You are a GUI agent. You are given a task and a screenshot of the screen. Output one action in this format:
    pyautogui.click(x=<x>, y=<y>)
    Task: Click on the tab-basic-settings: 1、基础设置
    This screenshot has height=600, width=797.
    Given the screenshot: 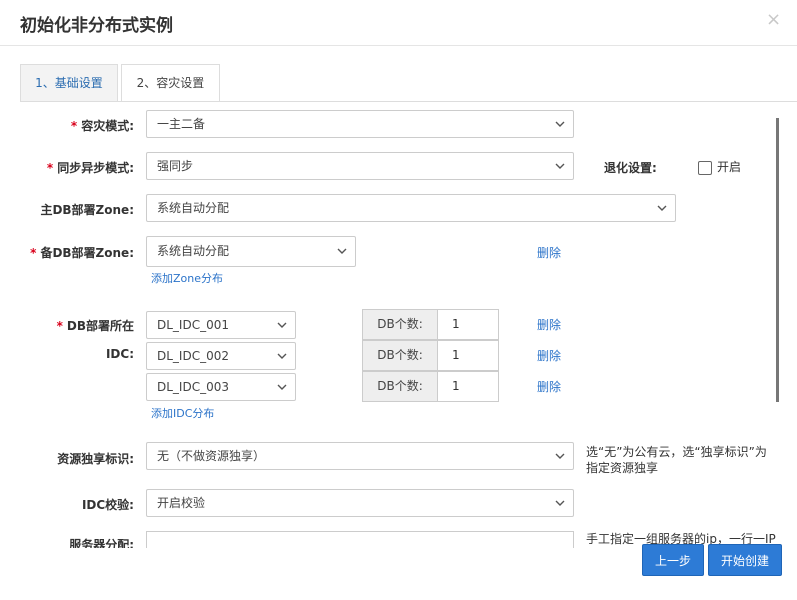 What is the action you would take?
    pyautogui.click(x=69, y=82)
    